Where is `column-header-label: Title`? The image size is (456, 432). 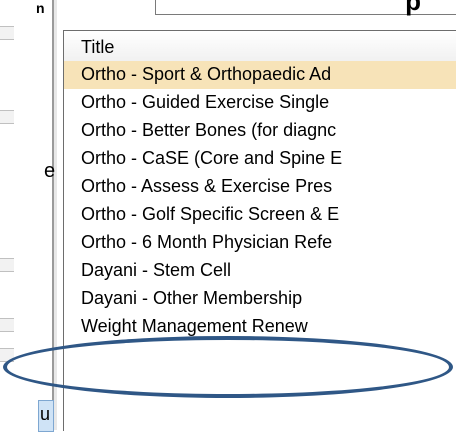 column-header-label: Title is located at coordinates (98, 47).